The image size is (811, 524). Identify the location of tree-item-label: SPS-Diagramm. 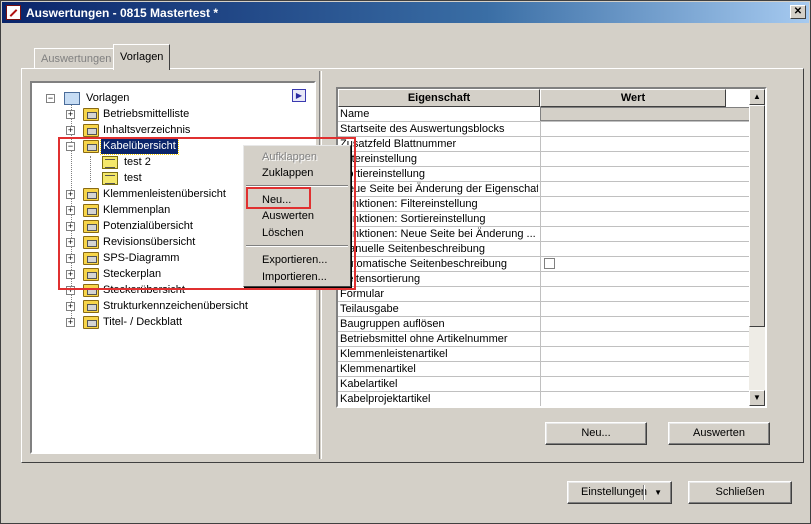
(141, 258).